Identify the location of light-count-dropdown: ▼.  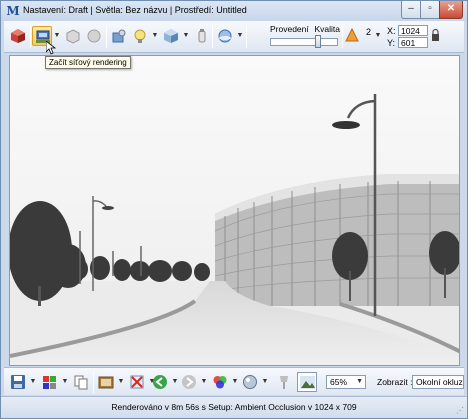
(378, 36).